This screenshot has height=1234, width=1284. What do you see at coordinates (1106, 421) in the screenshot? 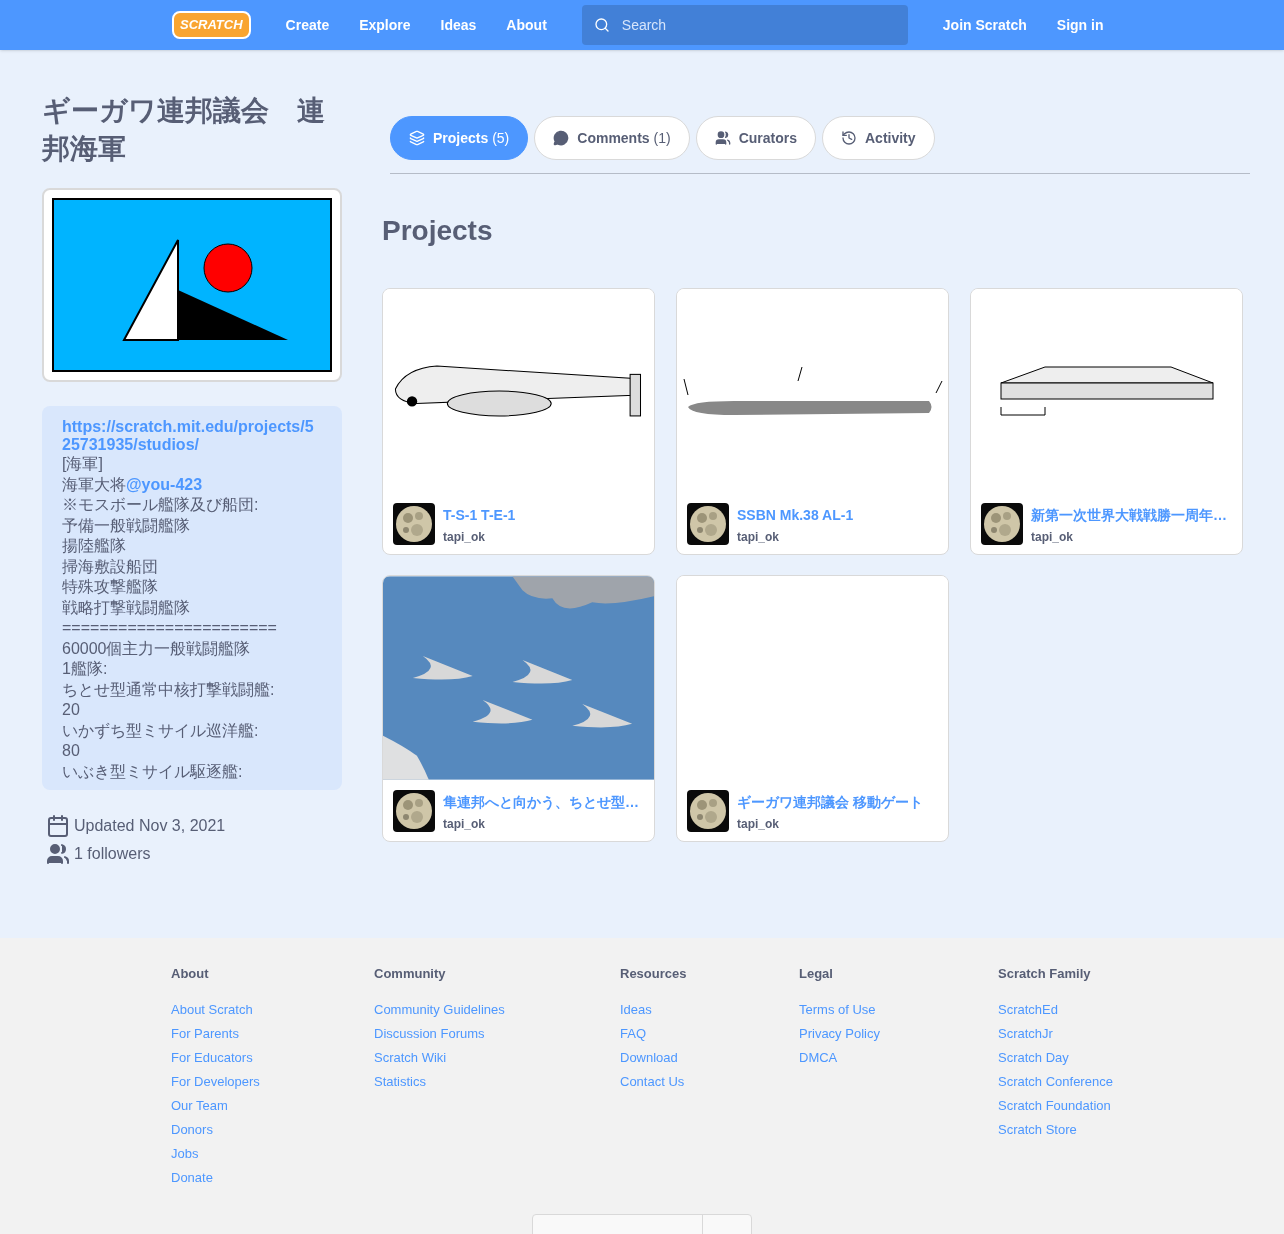
I see `project-card: 新第一次世界大戦戦勝一周年… tapi_ok` at bounding box center [1106, 421].